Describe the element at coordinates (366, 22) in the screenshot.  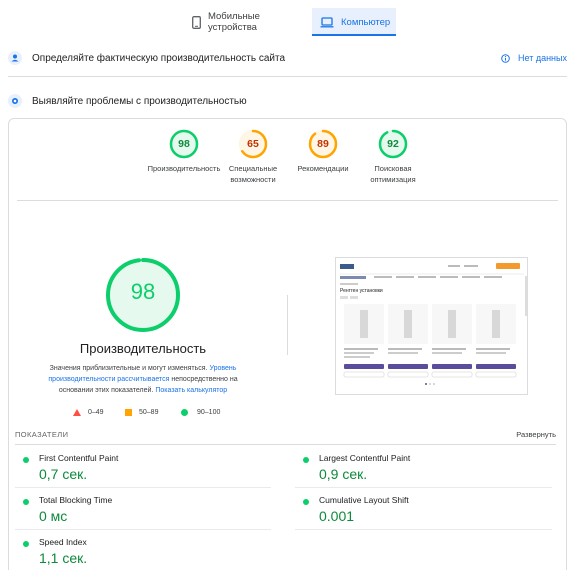
I see `tab-desktop-label: Компьютер` at that location.